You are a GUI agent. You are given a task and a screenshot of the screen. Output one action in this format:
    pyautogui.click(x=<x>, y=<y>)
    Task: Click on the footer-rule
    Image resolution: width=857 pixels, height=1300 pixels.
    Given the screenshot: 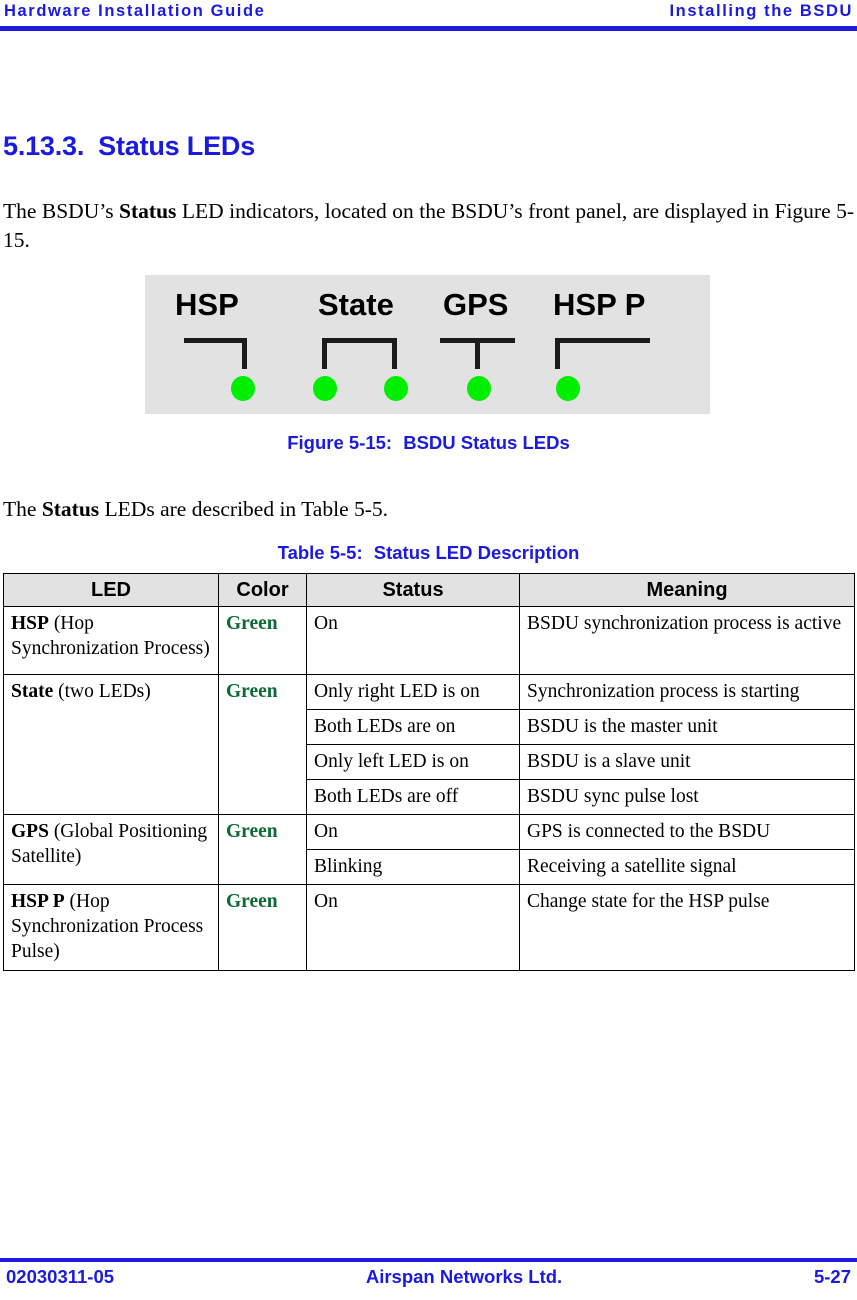 What is the action you would take?
    pyautogui.click(x=428, y=1260)
    